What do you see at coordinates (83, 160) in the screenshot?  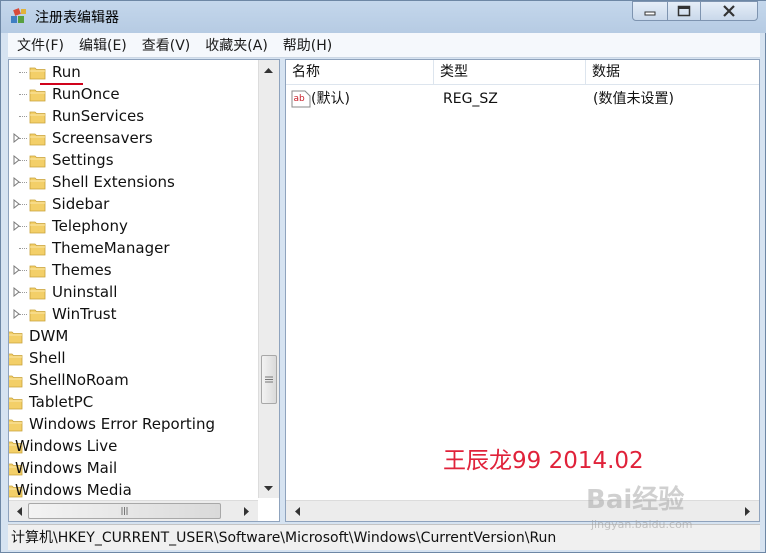 I see `tree-item-label: Settings` at bounding box center [83, 160].